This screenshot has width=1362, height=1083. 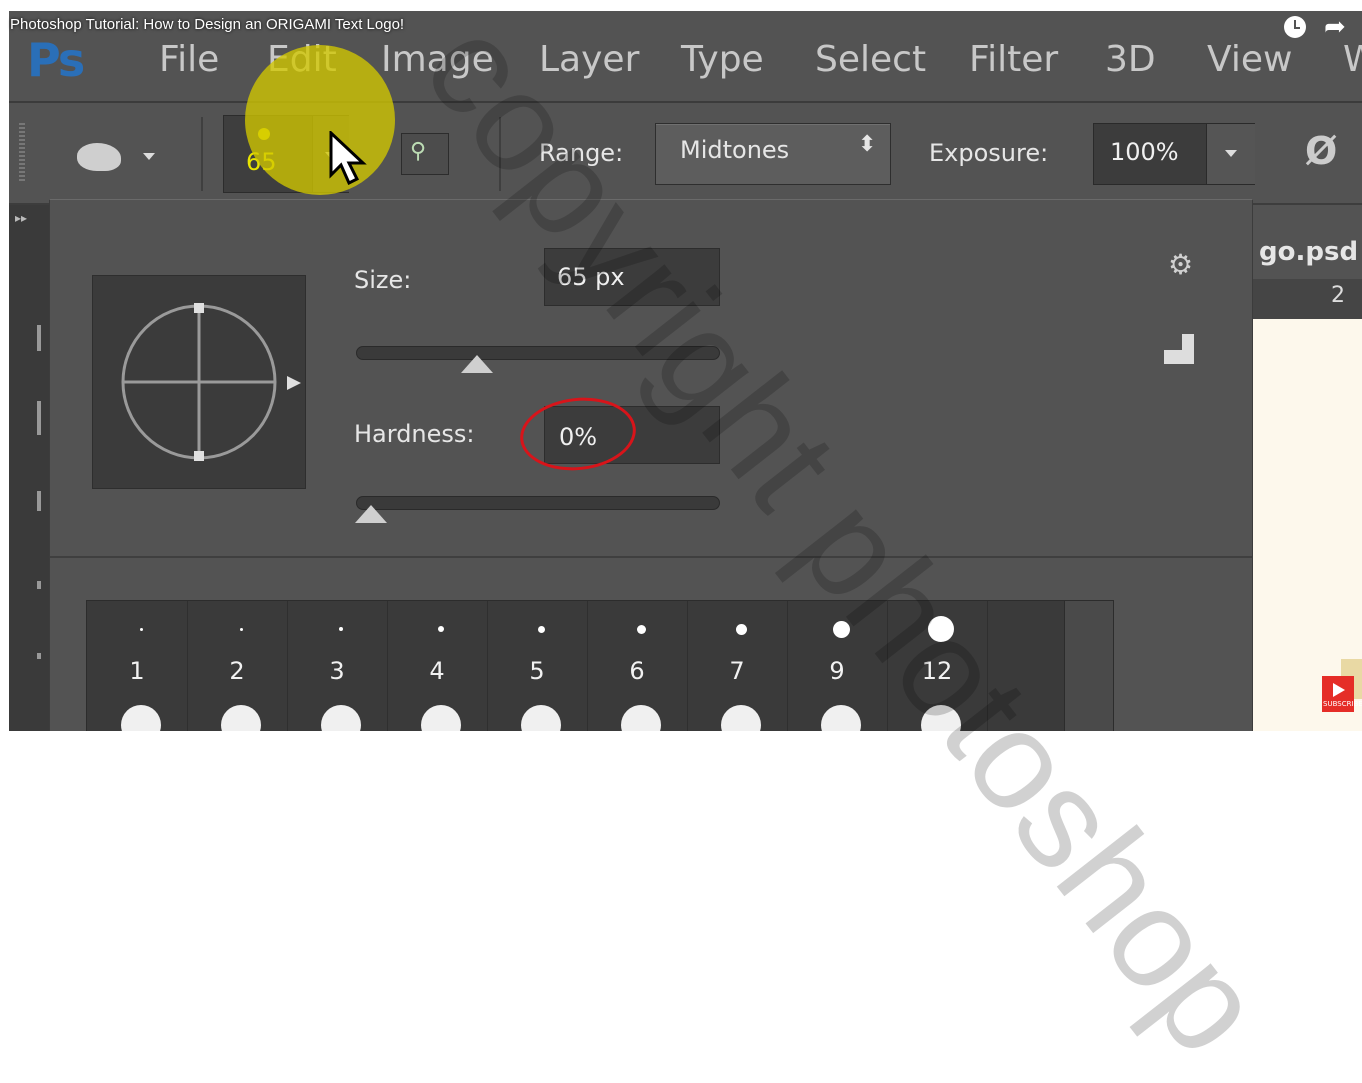 I want to click on collapse-arrows-icon: ▸▸, so click(x=21, y=218).